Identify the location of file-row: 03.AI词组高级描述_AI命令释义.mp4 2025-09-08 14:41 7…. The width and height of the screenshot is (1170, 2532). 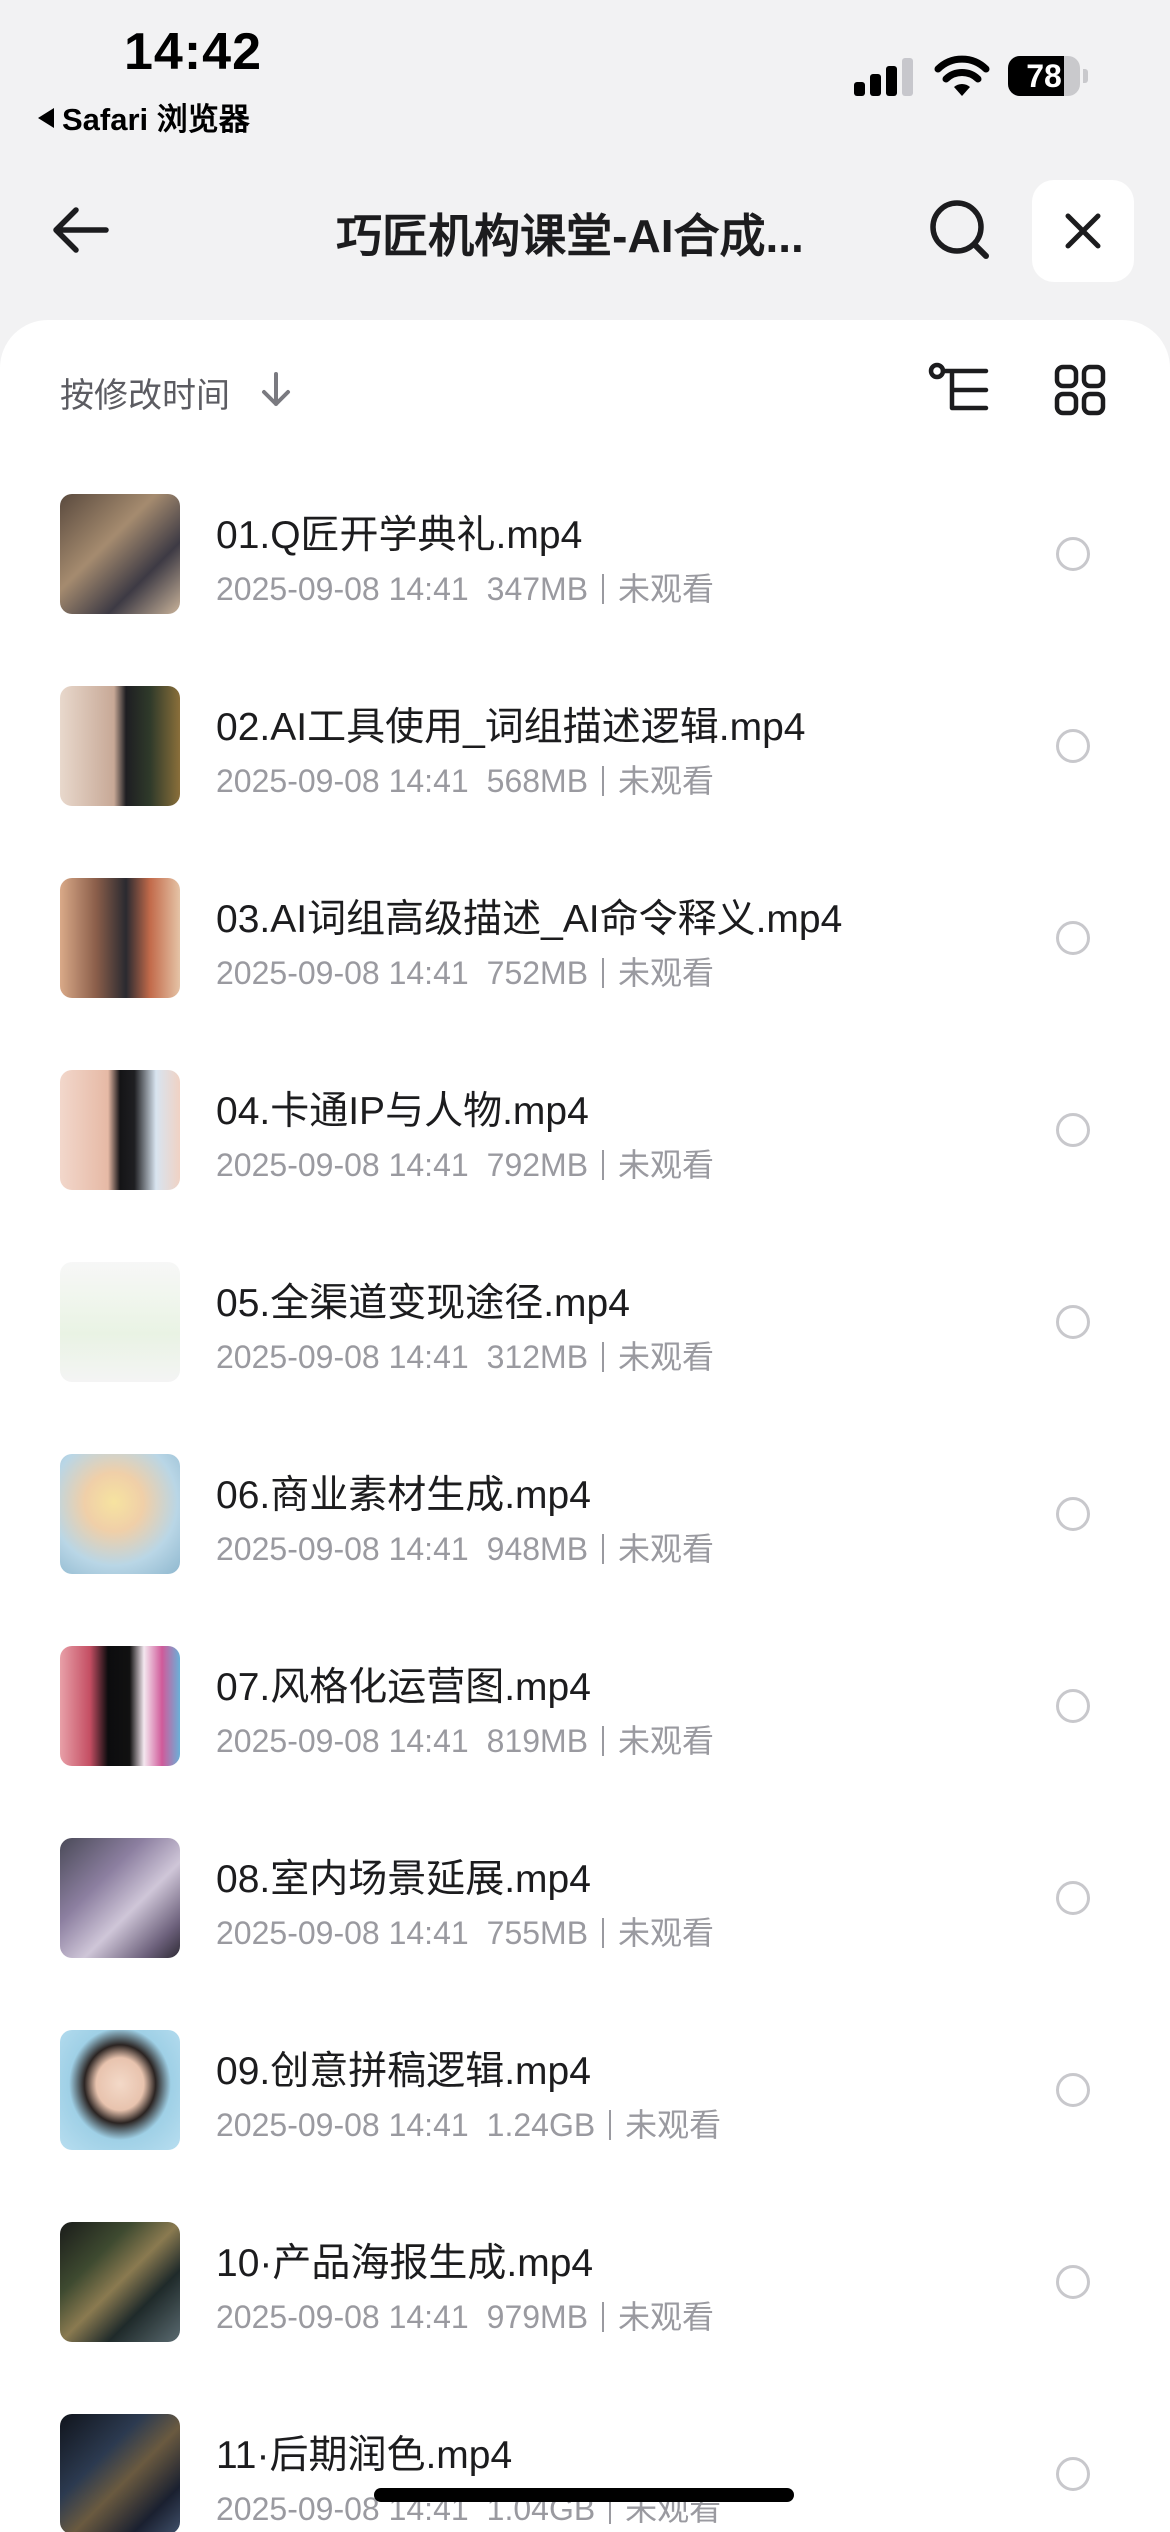
(585, 940).